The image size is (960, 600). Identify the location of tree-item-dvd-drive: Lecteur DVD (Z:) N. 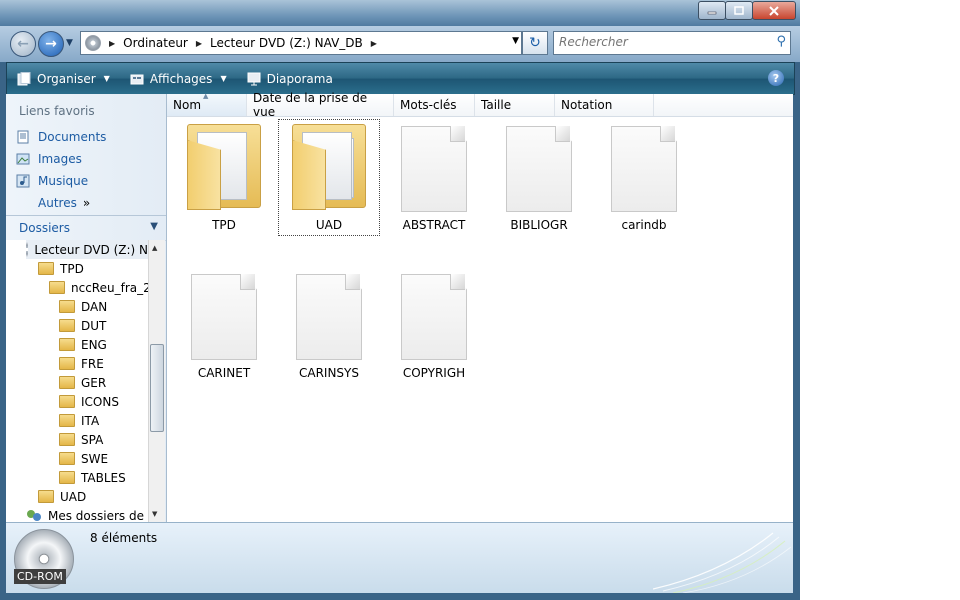
(87, 249).